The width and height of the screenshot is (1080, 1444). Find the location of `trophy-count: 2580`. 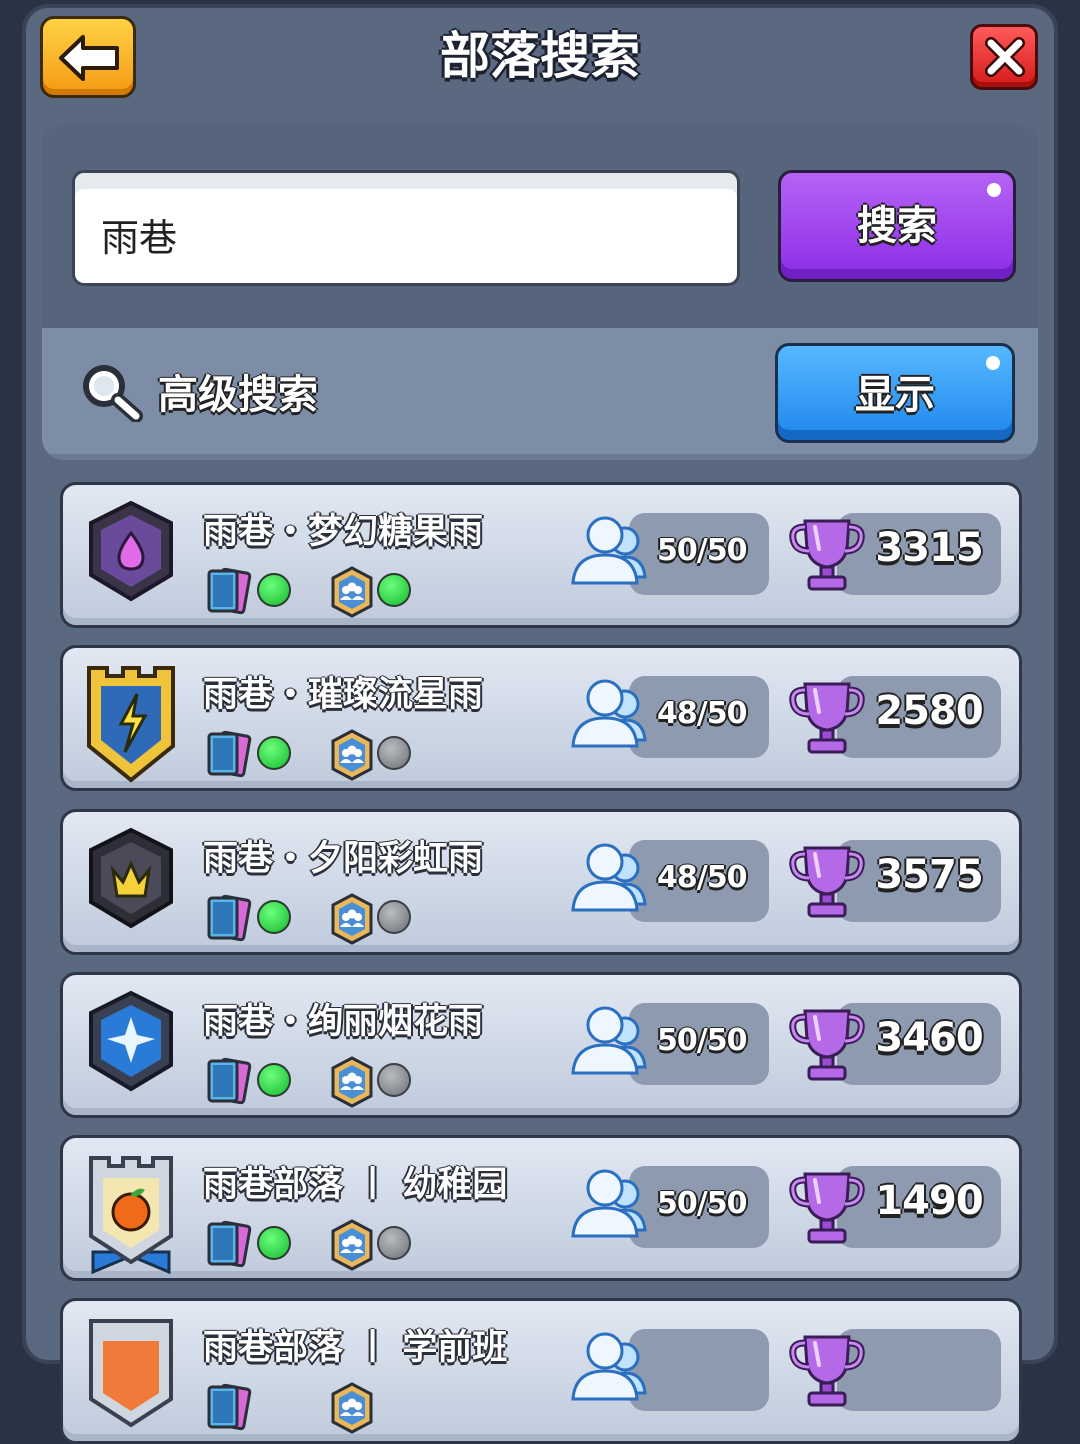

trophy-count: 2580 is located at coordinates (929, 711).